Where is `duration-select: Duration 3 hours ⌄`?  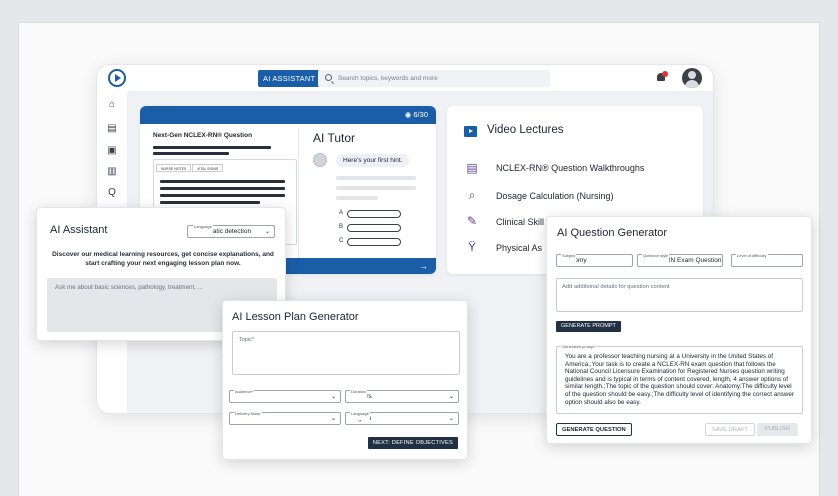
duration-select: Duration 3 hours ⌄ is located at coordinates (402, 394).